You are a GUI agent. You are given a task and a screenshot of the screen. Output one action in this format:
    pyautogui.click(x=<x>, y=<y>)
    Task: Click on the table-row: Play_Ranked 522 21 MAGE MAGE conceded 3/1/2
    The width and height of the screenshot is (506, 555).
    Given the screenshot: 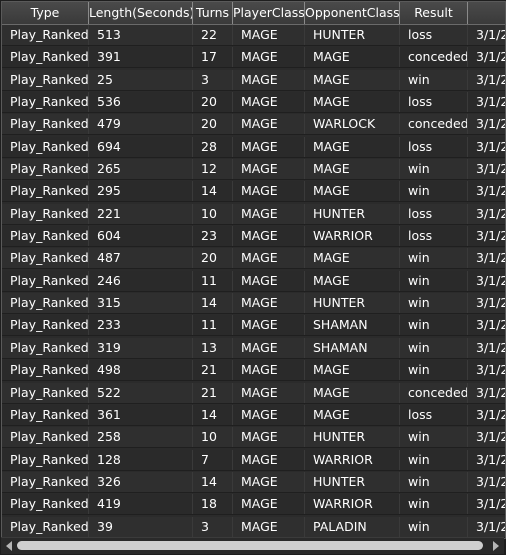 What is the action you would take?
    pyautogui.click(x=253, y=393)
    